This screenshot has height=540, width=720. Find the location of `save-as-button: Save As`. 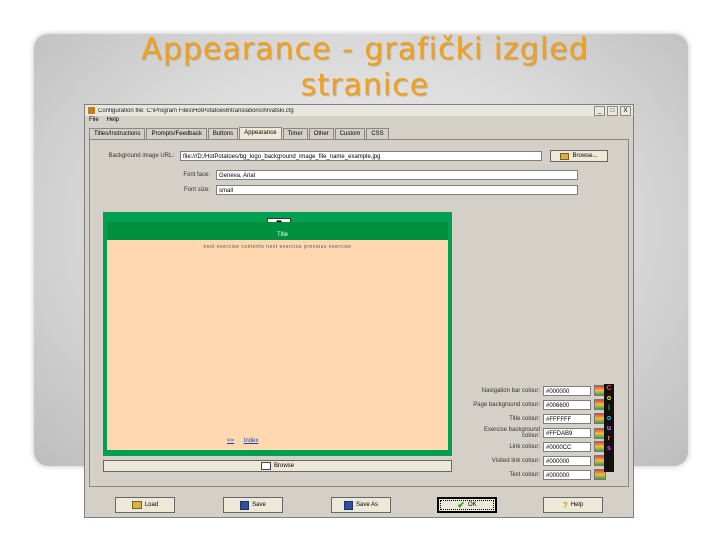

save-as-button: Save As is located at coordinates (361, 505).